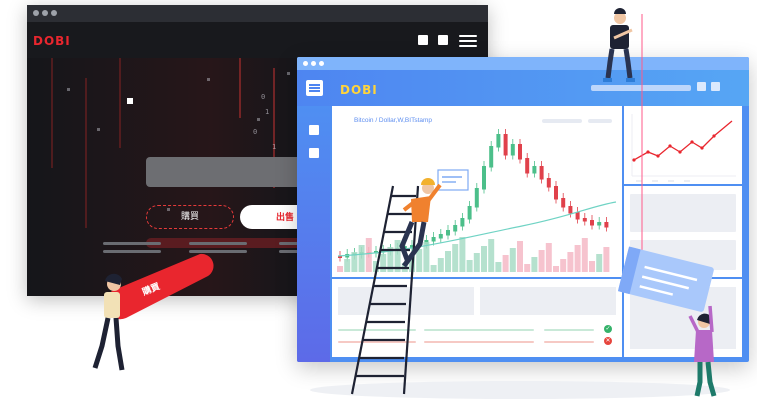 Image resolution: width=757 pixels, height=407 pixels. I want to click on info-panel, so click(683, 231).